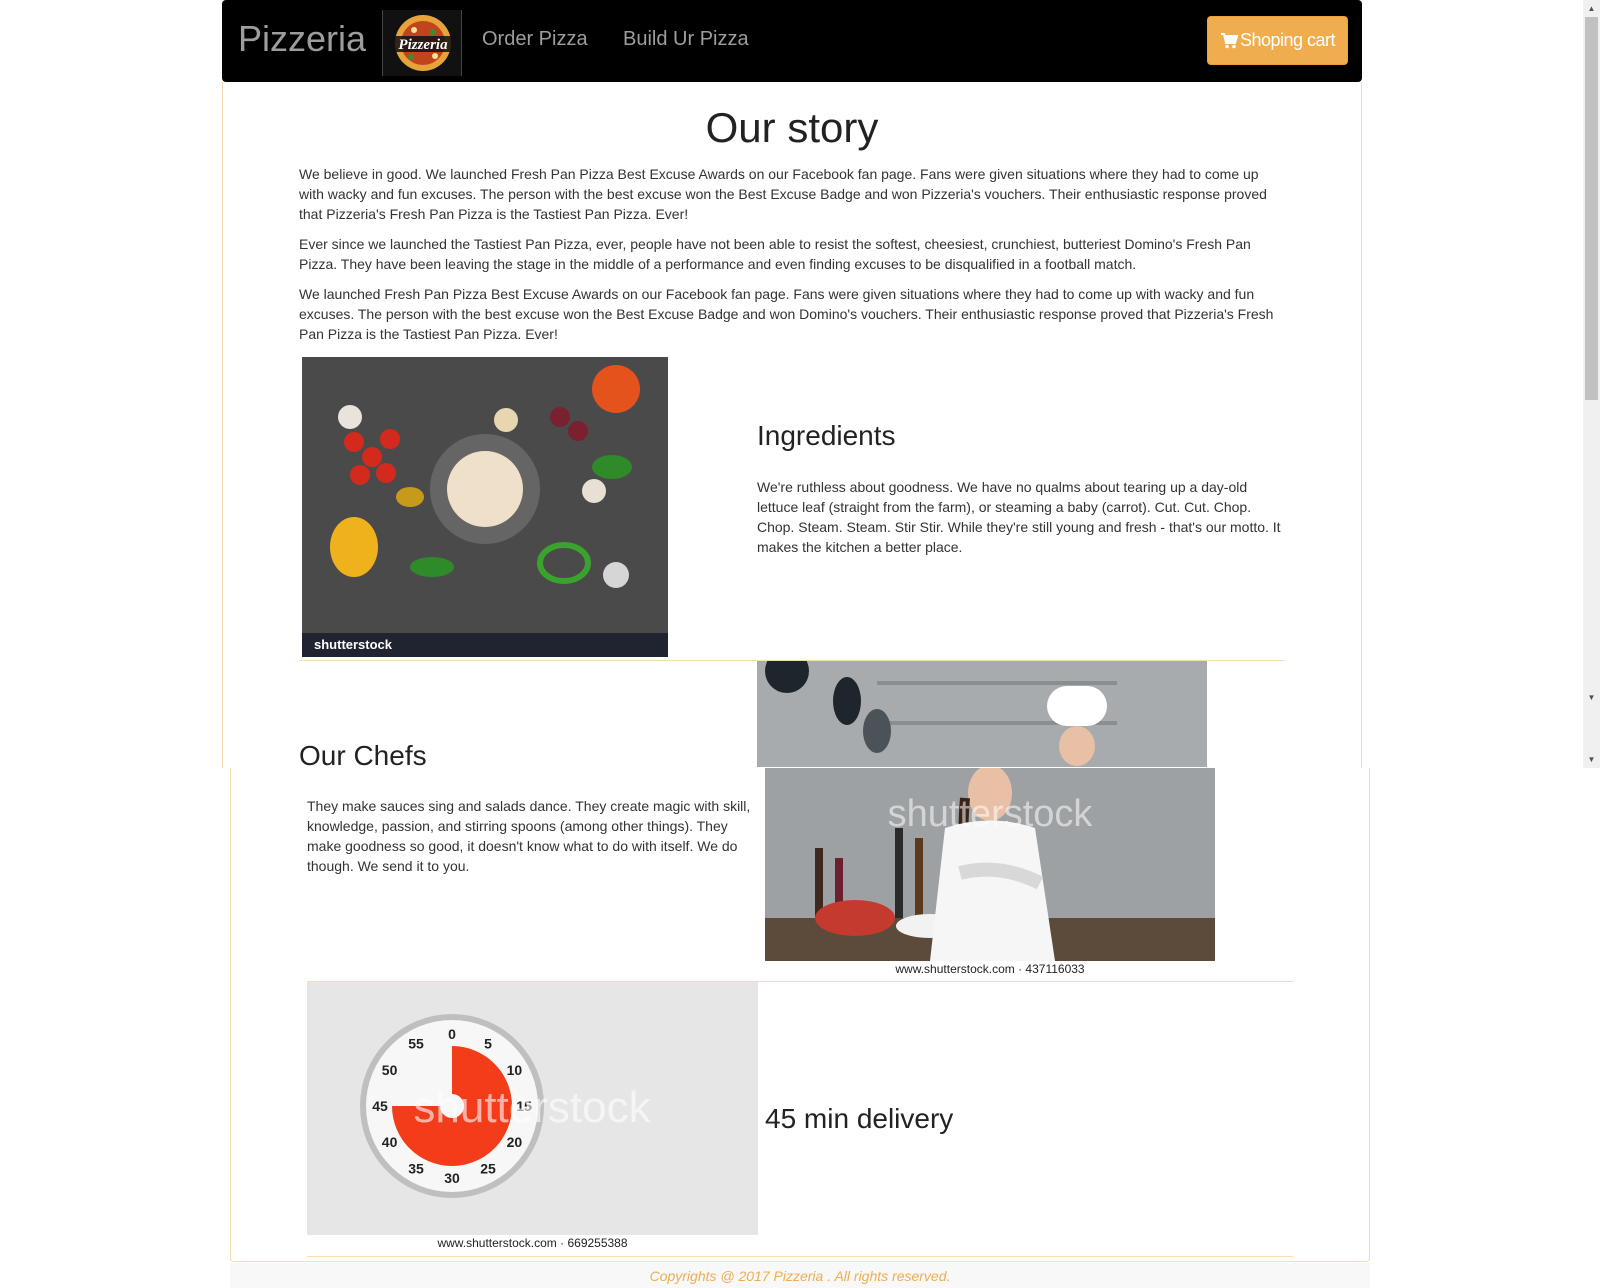  Describe the element at coordinates (416, 1044) in the screenshot. I see `dial-number: 55` at that location.